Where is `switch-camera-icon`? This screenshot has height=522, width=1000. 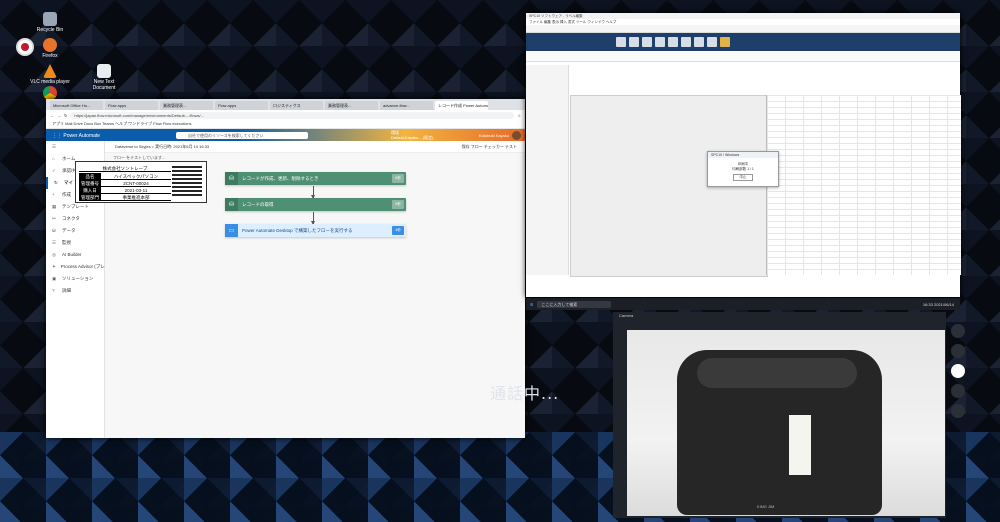 switch-camera-icon is located at coordinates (958, 351).